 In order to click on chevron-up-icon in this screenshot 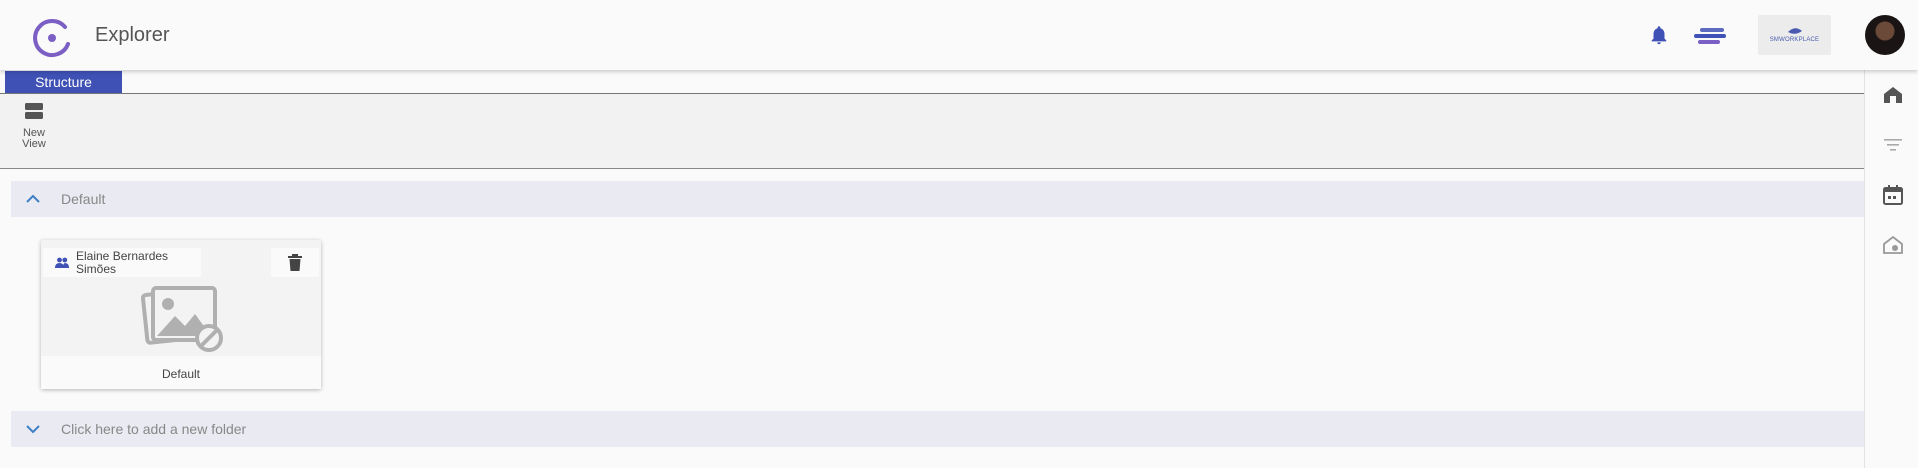, I will do `click(33, 199)`.